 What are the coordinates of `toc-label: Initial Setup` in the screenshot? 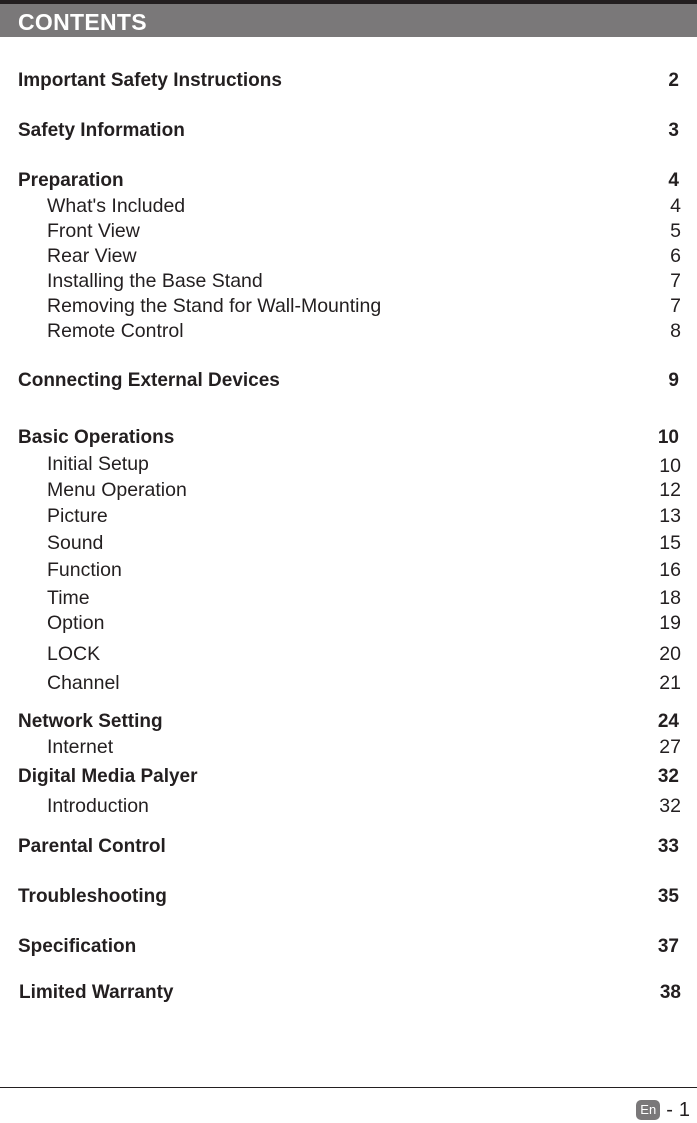 It's located at (98, 464).